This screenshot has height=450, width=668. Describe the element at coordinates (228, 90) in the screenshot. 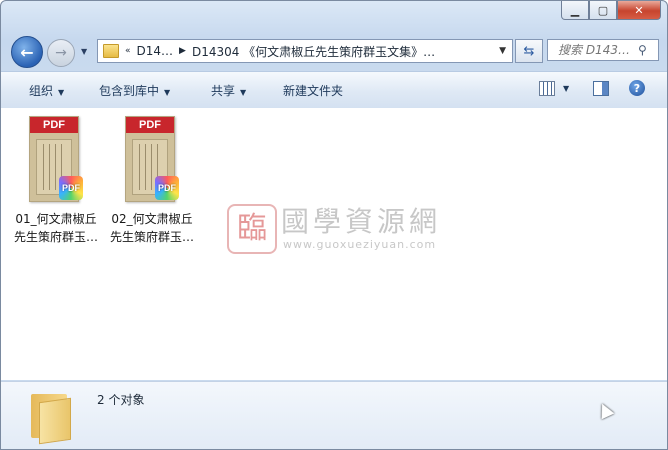

I see `share-menu: 共享 ▼` at that location.